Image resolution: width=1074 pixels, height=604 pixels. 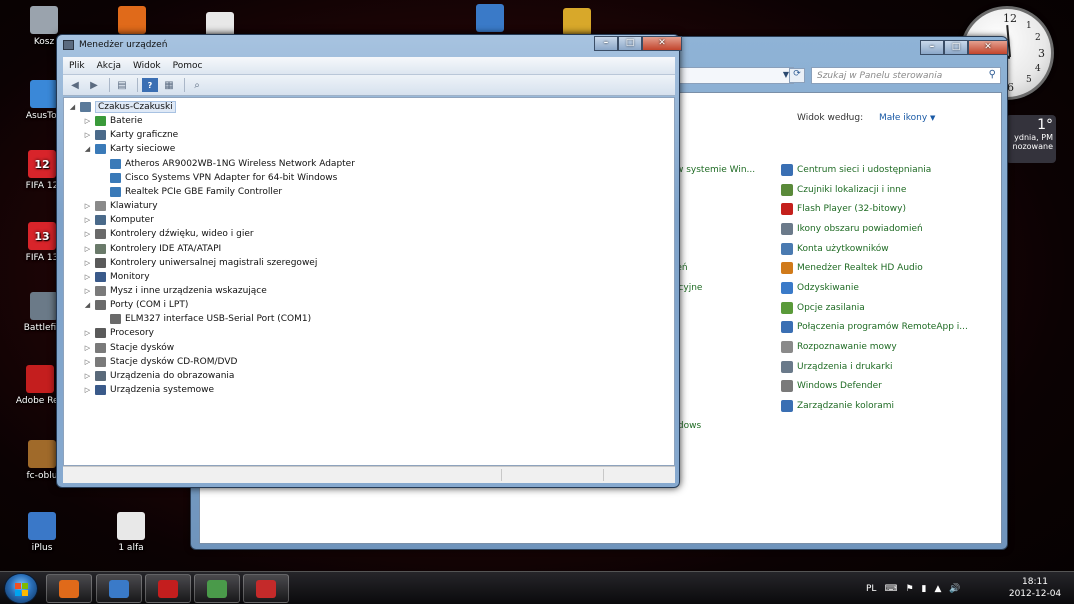 What do you see at coordinates (42, 164) in the screenshot?
I see `fifa12-icon: 12` at bounding box center [42, 164].